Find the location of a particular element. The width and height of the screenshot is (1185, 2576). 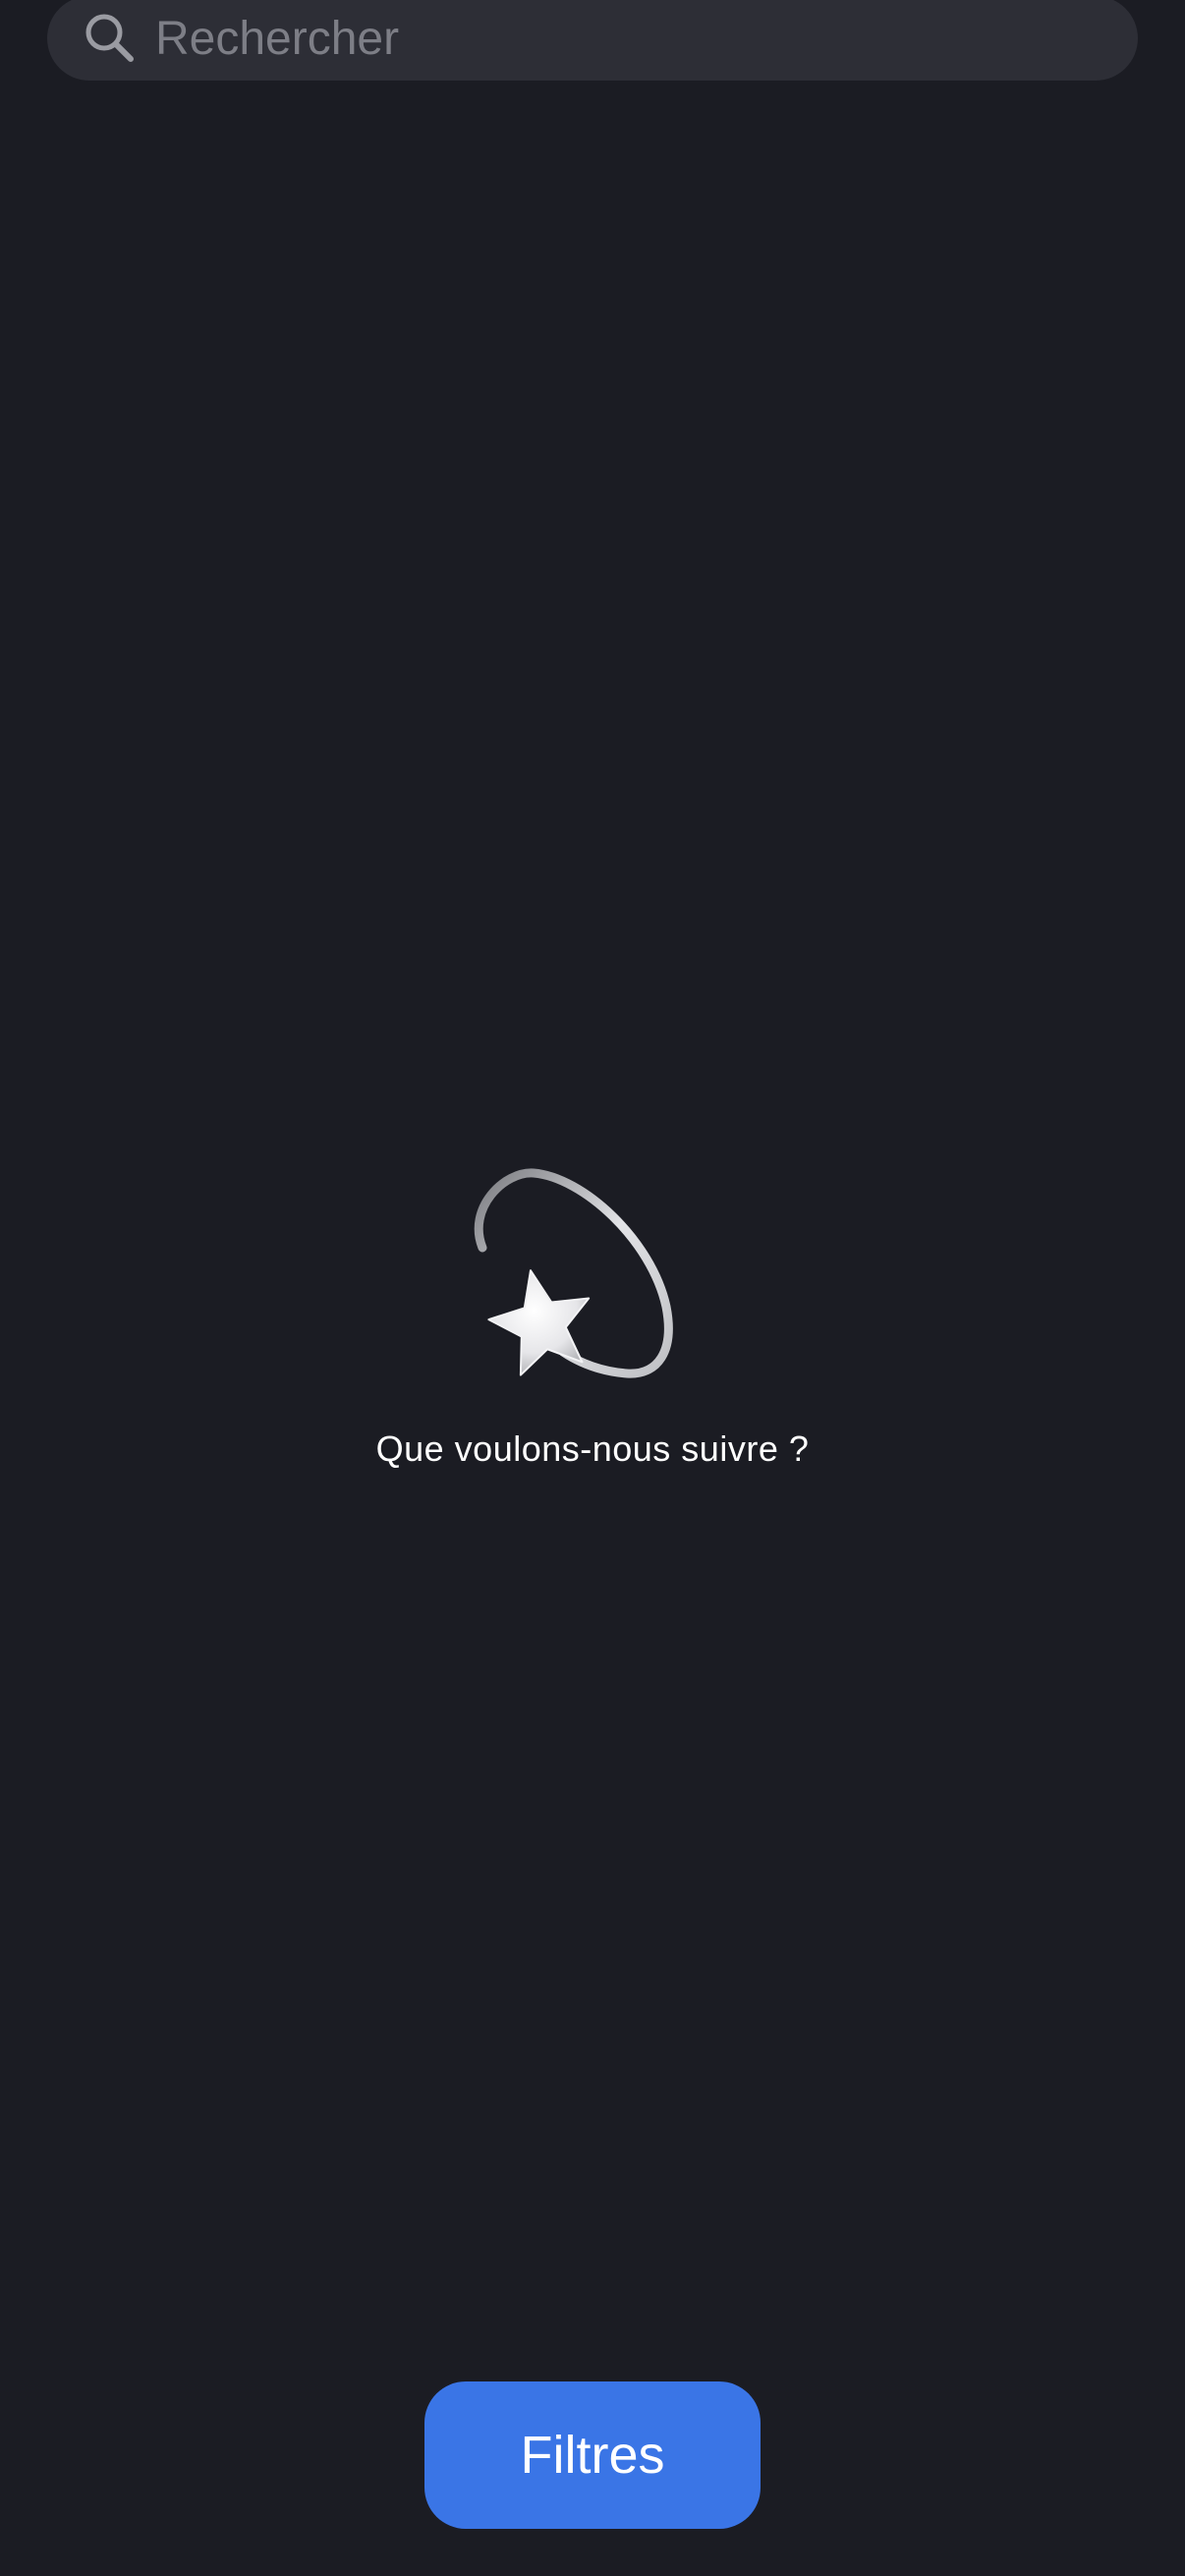

search-icon is located at coordinates (111, 38).